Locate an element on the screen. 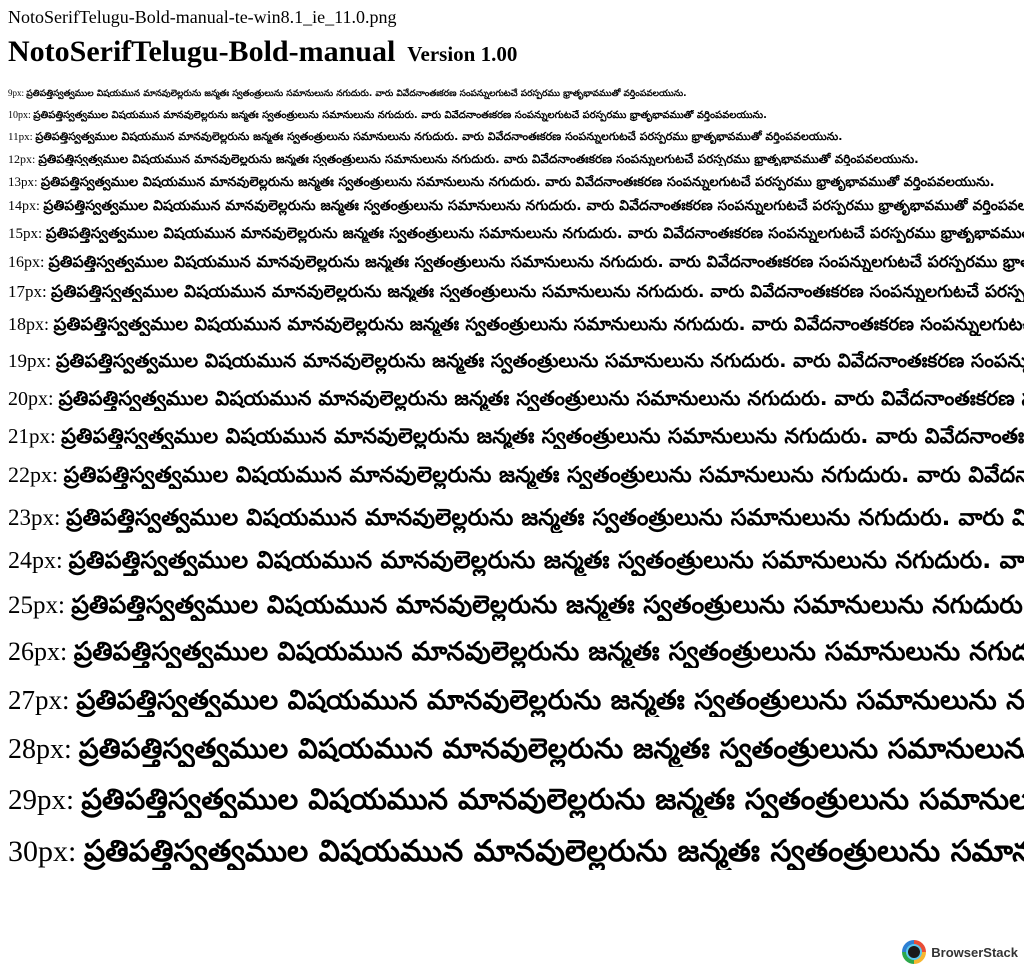 Image resolution: width=1024 pixels, height=974 pixels. font-size-label: 24px: is located at coordinates (35, 561).